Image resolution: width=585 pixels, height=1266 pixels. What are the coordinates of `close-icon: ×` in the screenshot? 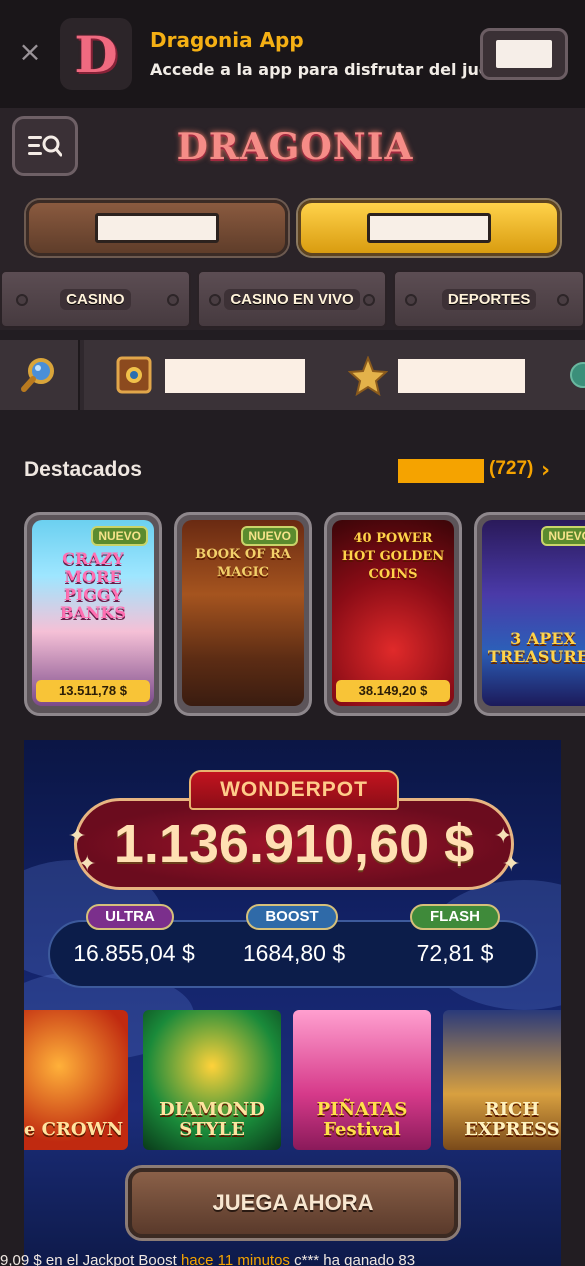 It's located at (30, 52).